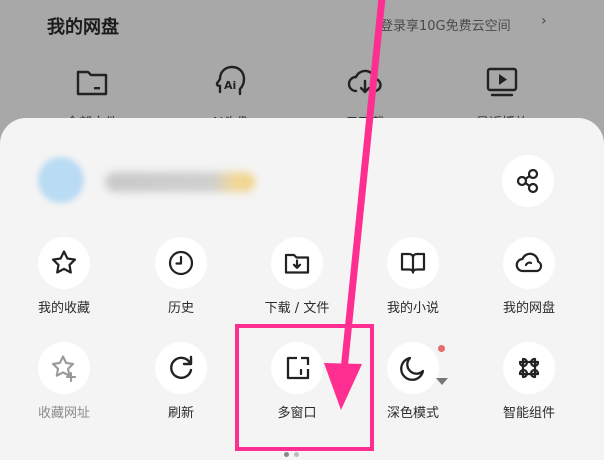 This screenshot has width=604, height=460. I want to click on menu-item-history: 历史, so click(181, 287).